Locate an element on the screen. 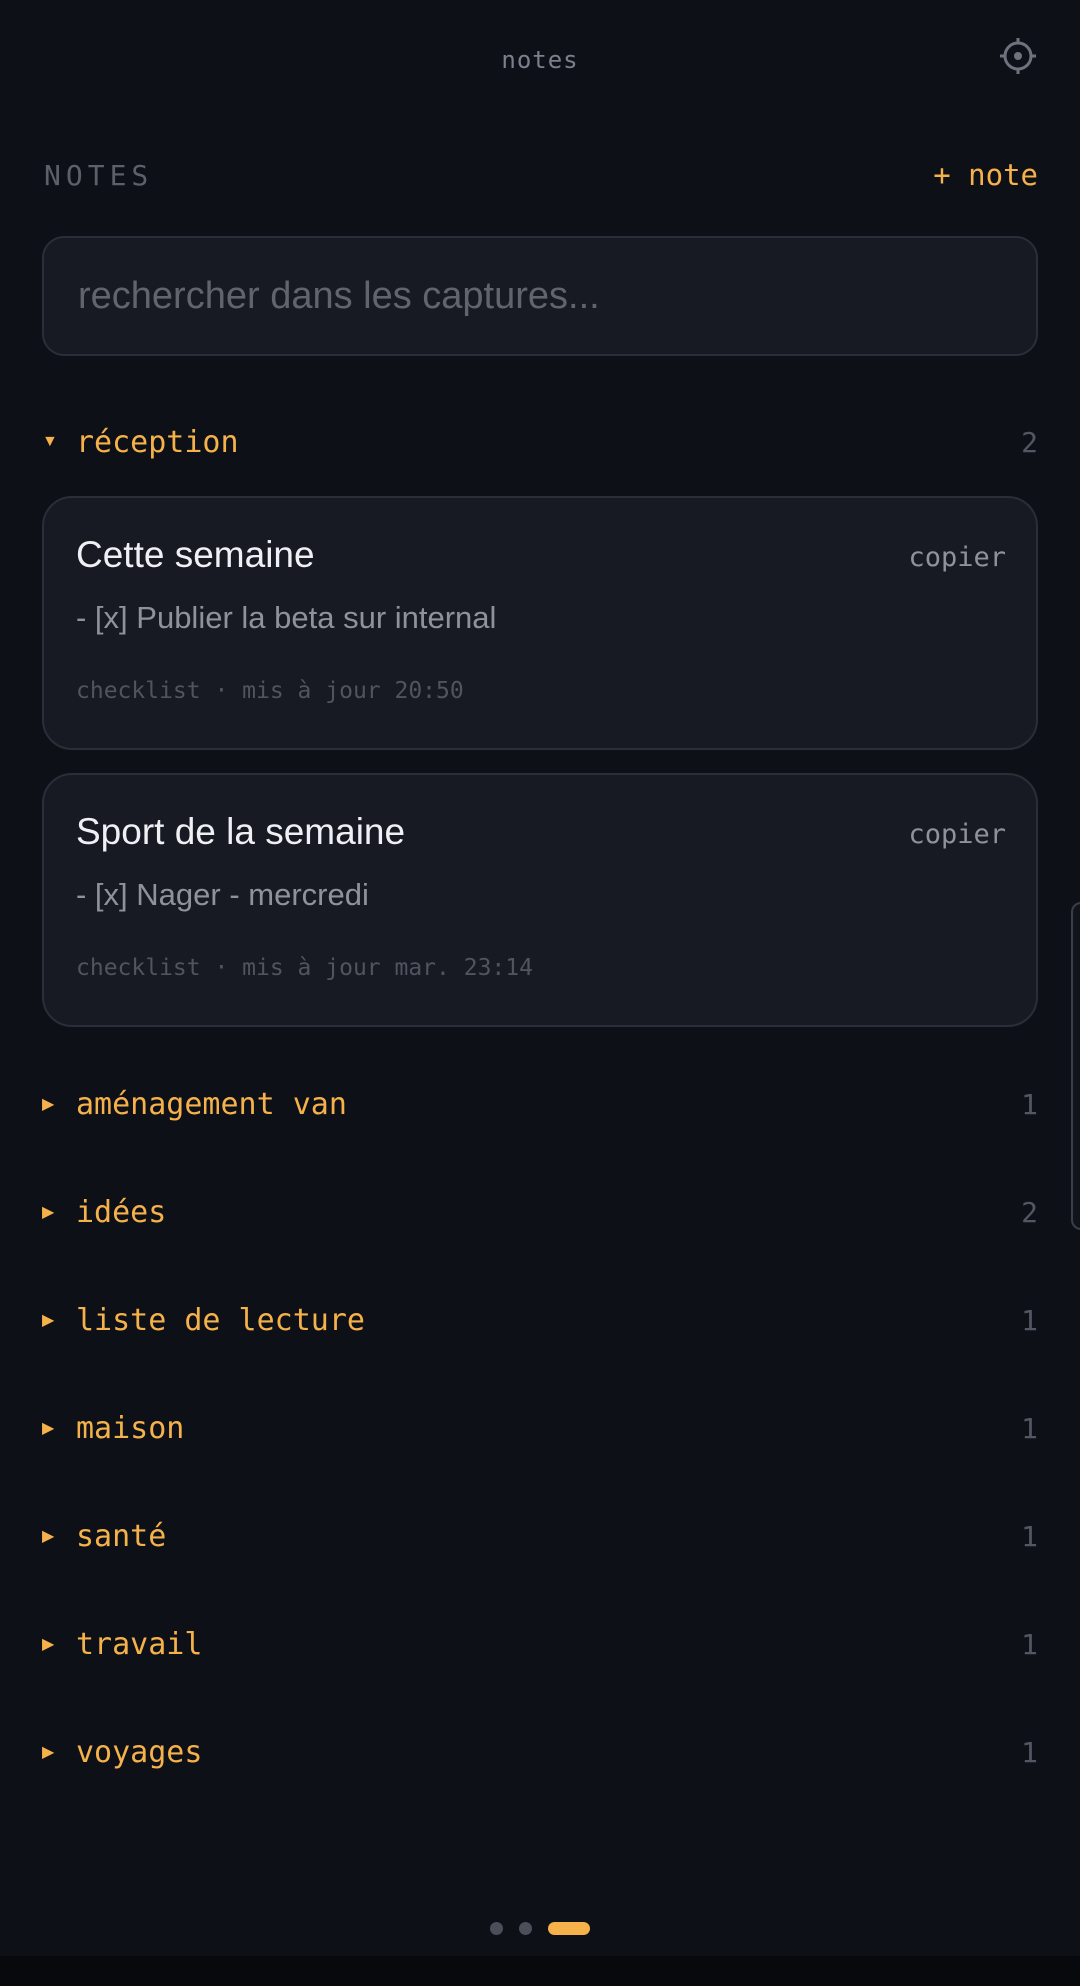 The height and width of the screenshot is (1986, 1080). bottom-strip is located at coordinates (540, 1971).